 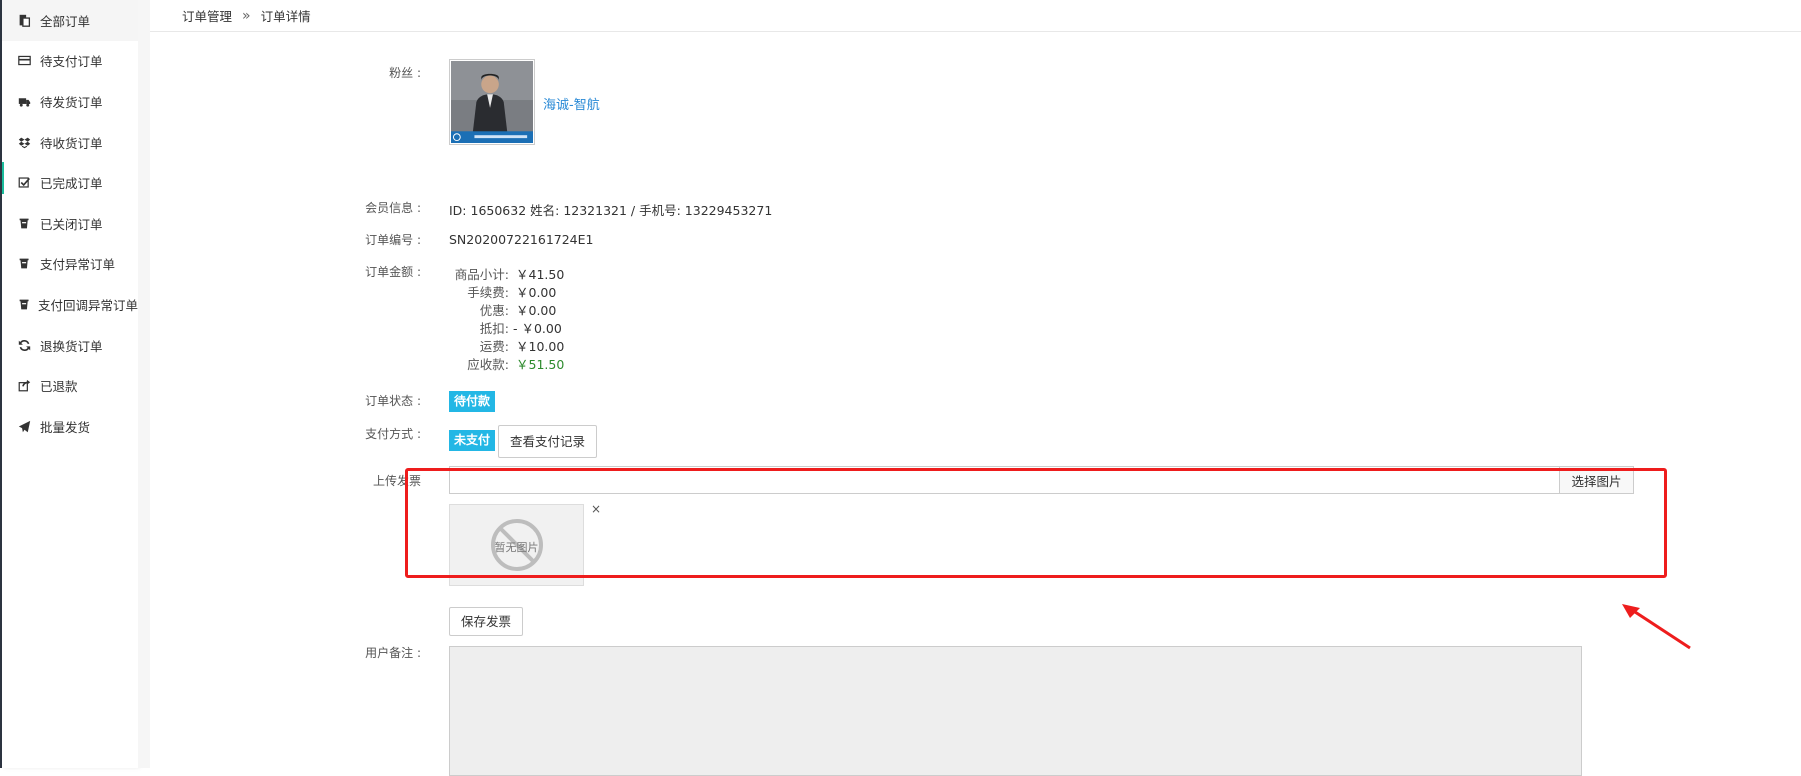 I want to click on sidebar-item-label: 已完成订单, so click(x=71, y=184).